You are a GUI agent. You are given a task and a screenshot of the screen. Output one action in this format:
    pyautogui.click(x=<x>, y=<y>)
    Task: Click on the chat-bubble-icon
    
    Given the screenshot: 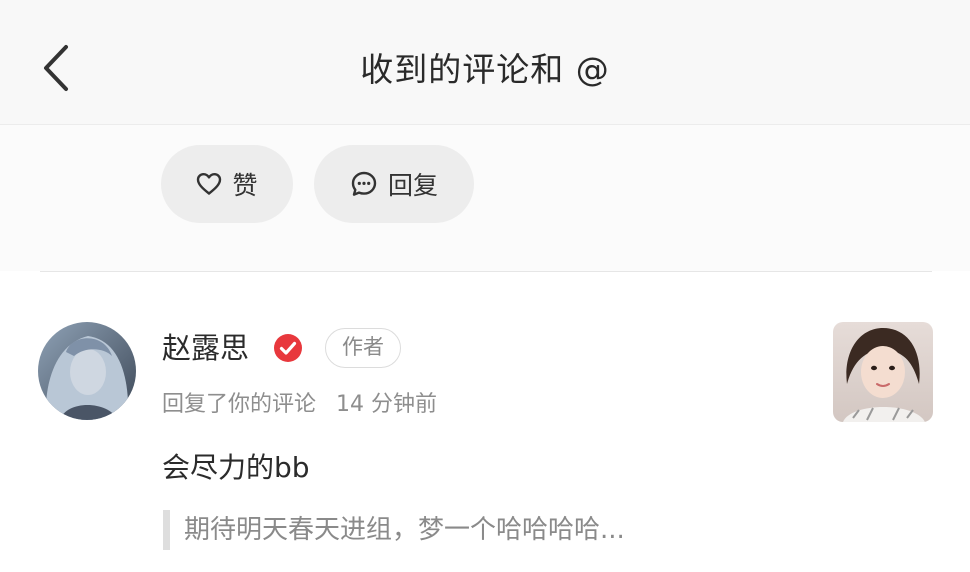 What is the action you would take?
    pyautogui.click(x=364, y=184)
    